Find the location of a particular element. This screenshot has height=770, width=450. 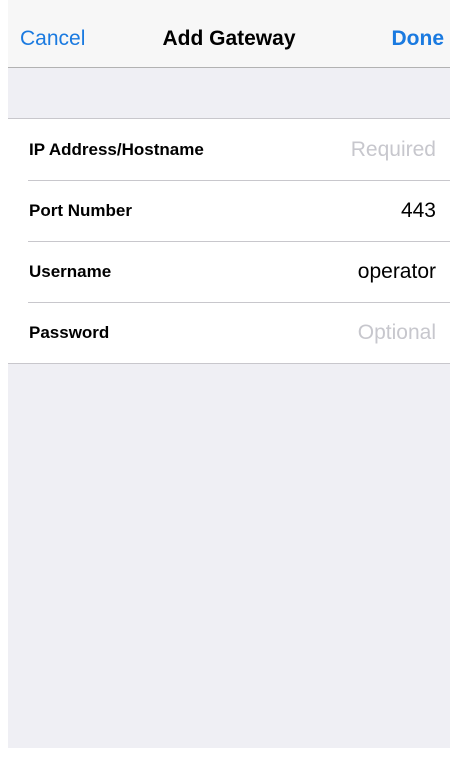

navigation-bar: Cancel Add Gateway Done is located at coordinates (229, 34).